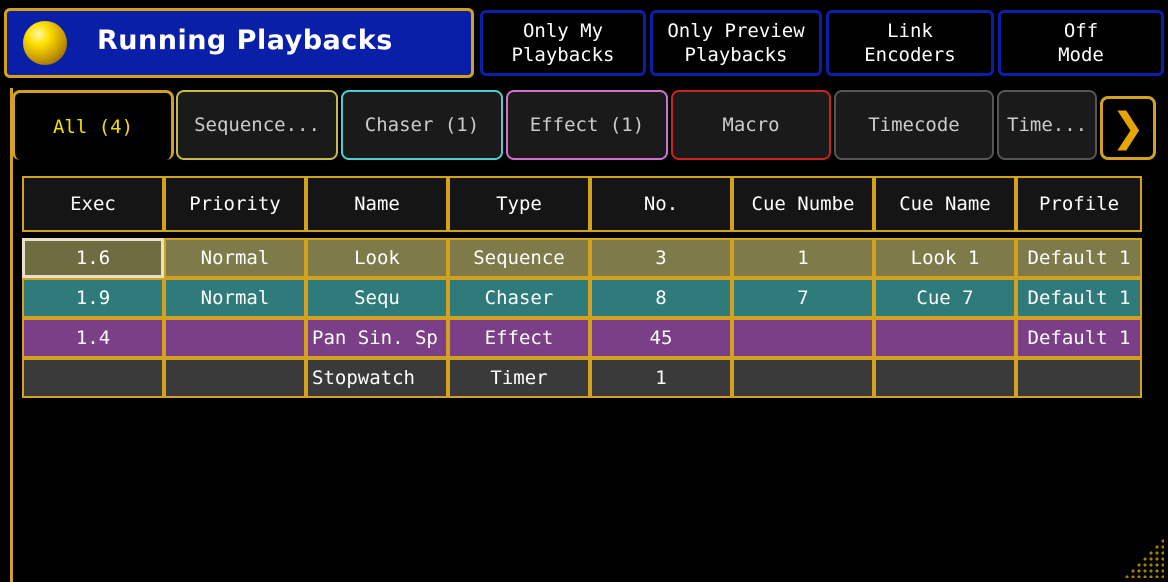 This screenshot has width=1168, height=582. Describe the element at coordinates (736, 31) in the screenshot. I see `button-label-line1: Only Preview` at that location.